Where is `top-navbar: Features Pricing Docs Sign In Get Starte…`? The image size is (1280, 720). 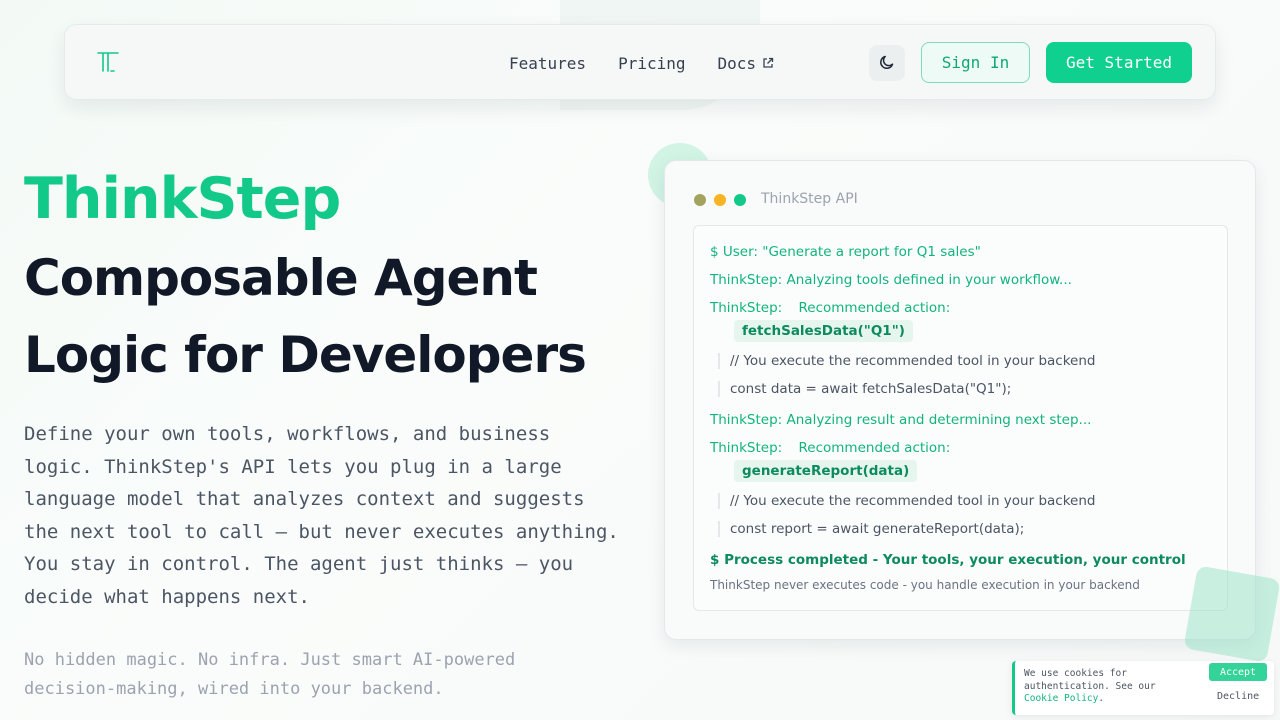 top-navbar: Features Pricing Docs Sign In Get Starte… is located at coordinates (640, 62).